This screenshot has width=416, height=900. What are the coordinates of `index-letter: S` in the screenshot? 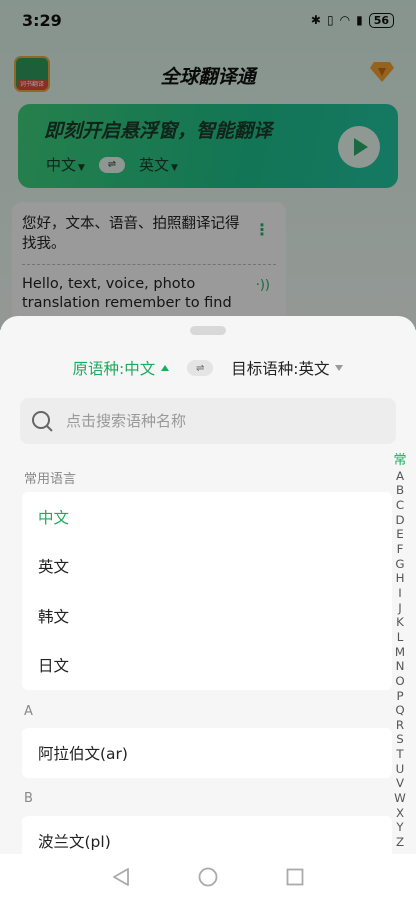 It's located at (400, 739).